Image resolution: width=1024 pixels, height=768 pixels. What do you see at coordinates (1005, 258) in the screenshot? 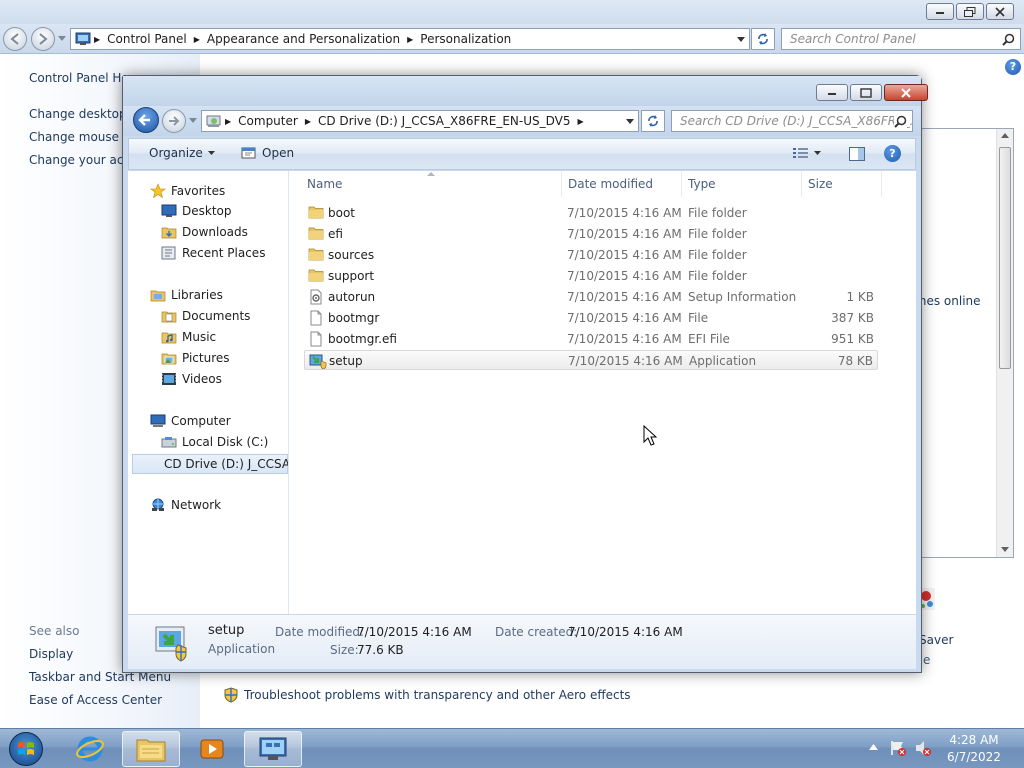
I see `scrollbar-thumb` at bounding box center [1005, 258].